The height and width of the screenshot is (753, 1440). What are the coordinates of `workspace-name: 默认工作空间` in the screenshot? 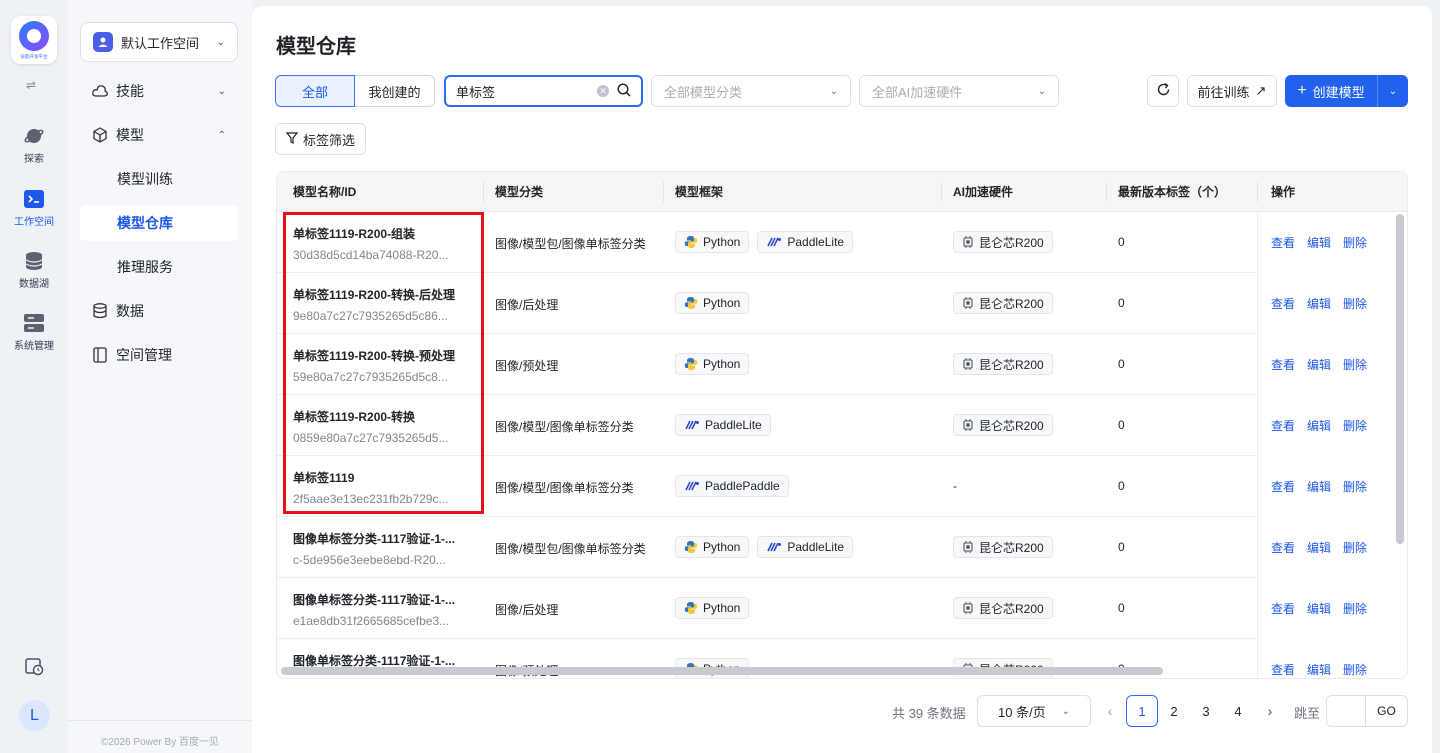 It's located at (160, 43).